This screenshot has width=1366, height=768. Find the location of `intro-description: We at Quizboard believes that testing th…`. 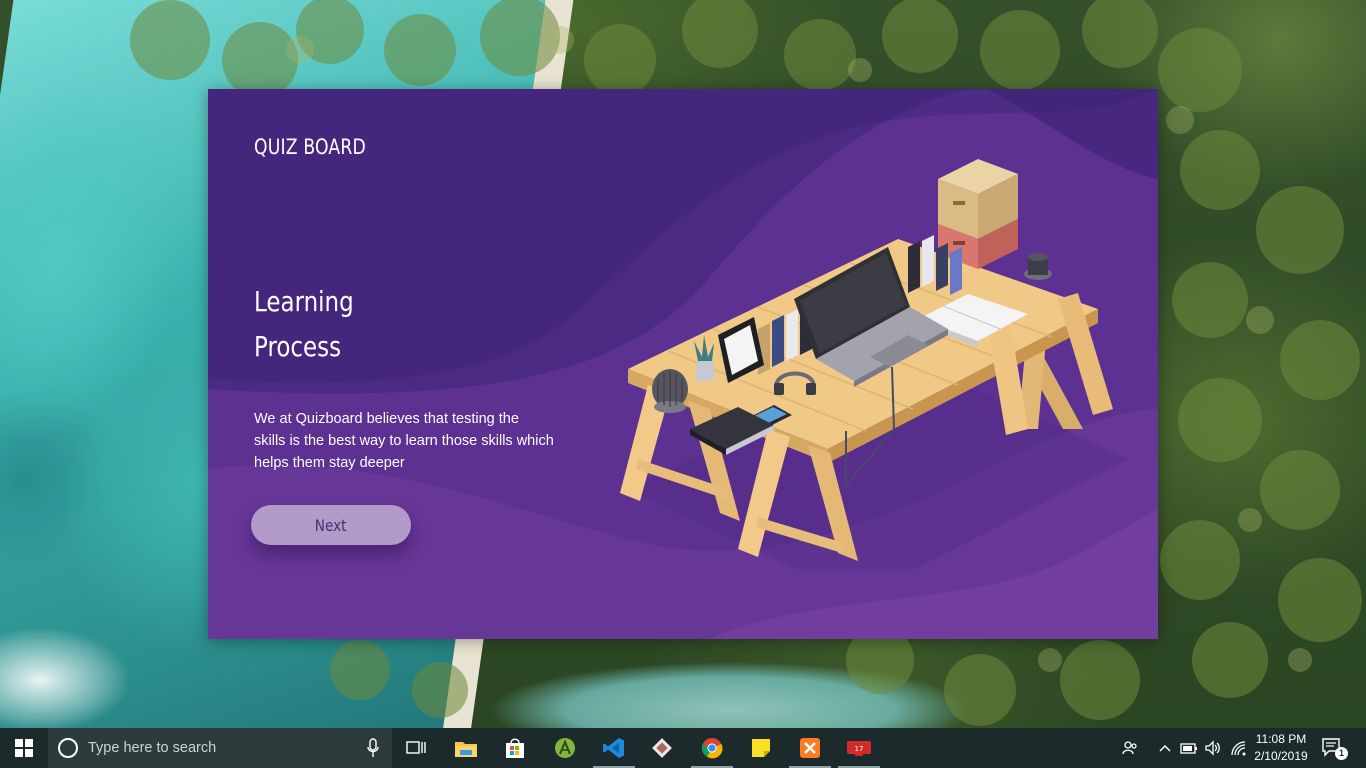

intro-description: We at Quizboard believes that testing th… is located at coordinates (404, 441).